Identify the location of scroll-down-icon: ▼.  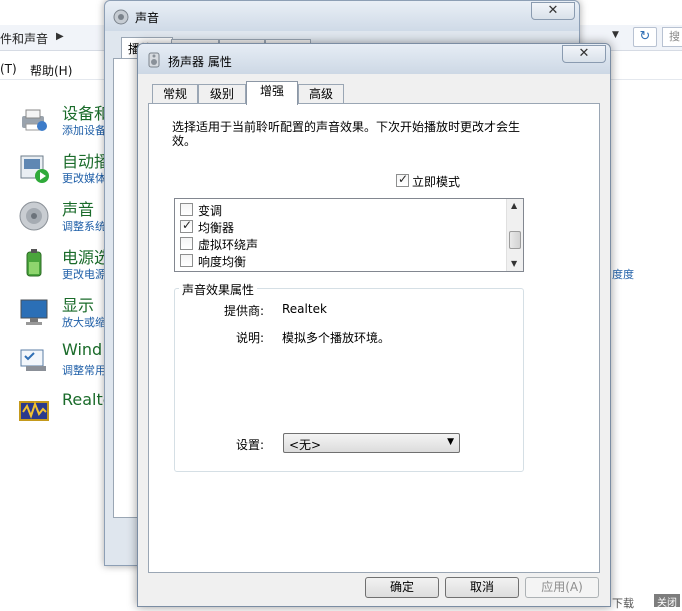
(514, 263).